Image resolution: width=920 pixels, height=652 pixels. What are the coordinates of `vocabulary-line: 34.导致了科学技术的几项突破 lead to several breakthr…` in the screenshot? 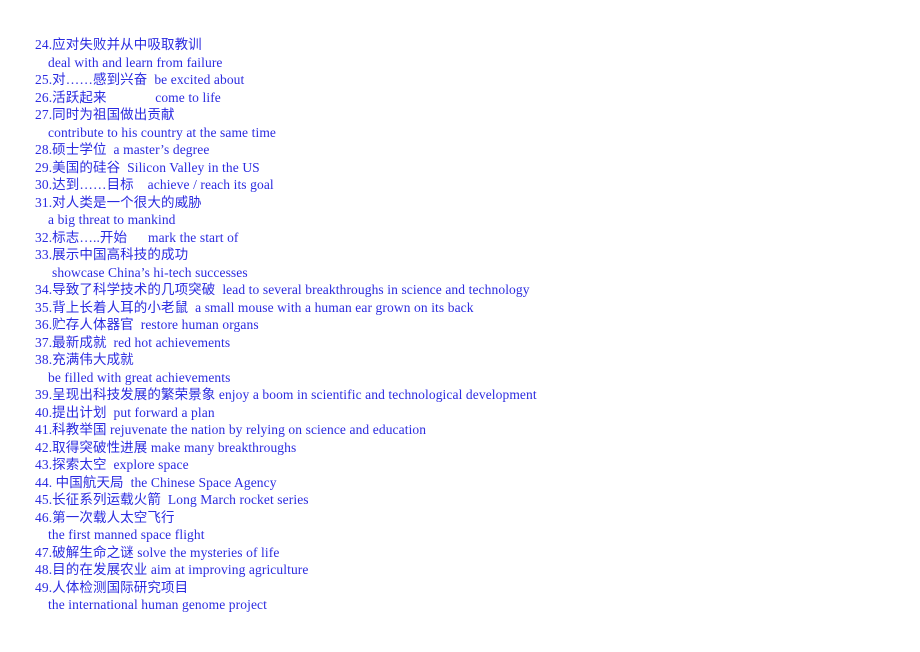 It's located at (282, 289).